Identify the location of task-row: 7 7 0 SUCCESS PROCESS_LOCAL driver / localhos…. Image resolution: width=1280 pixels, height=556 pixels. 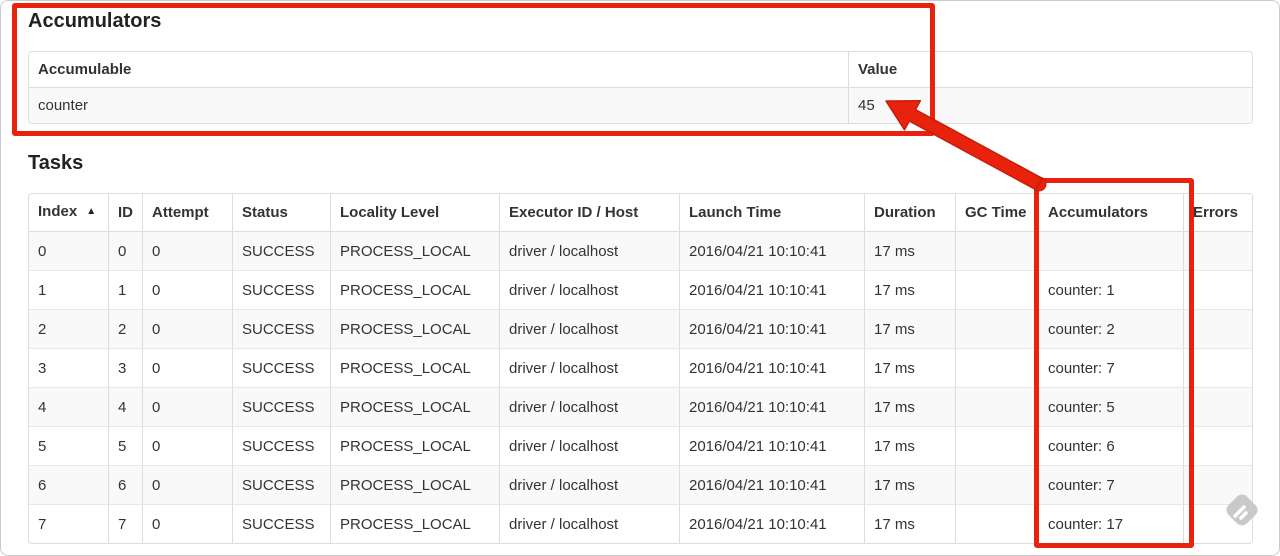
(640, 524).